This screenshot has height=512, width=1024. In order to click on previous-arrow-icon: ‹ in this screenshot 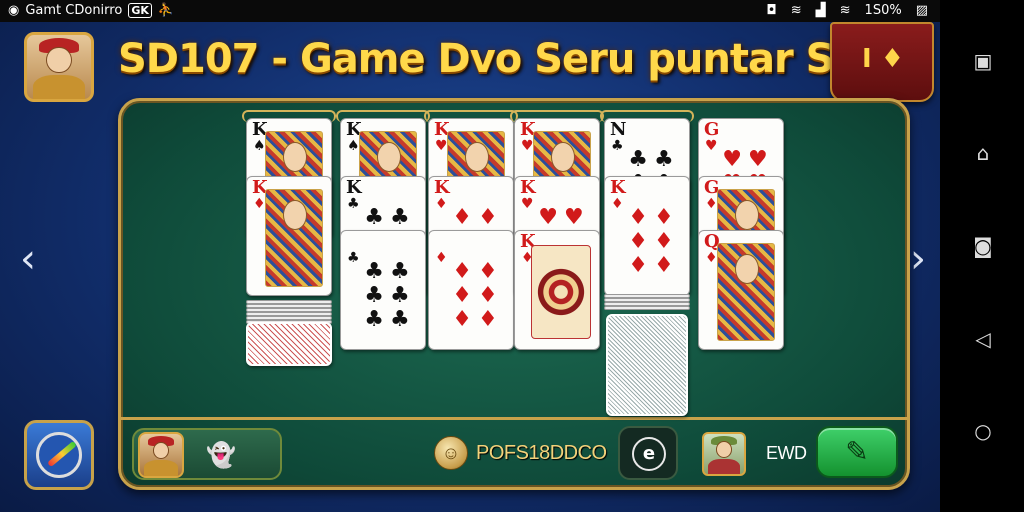, I will do `click(28, 259)`.